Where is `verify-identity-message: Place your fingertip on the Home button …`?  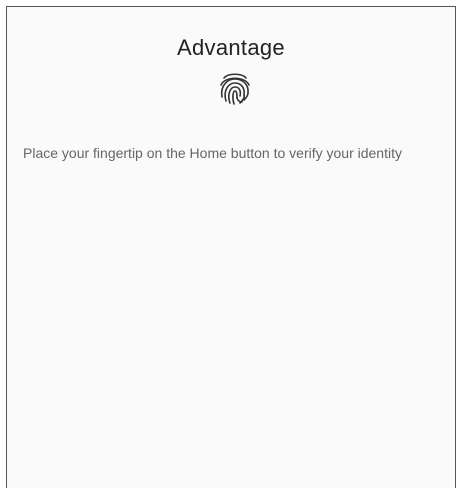
verify-identity-message: Place your fingertip on the Home button … is located at coordinates (212, 153).